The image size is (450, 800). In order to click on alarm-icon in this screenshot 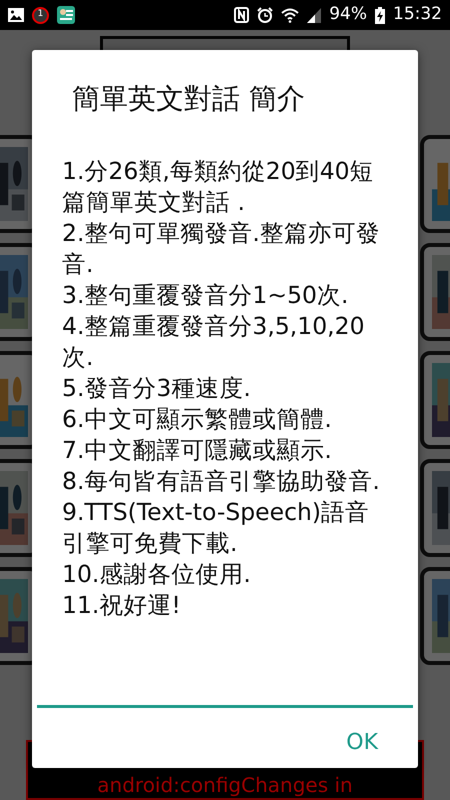, I will do `click(265, 15)`.